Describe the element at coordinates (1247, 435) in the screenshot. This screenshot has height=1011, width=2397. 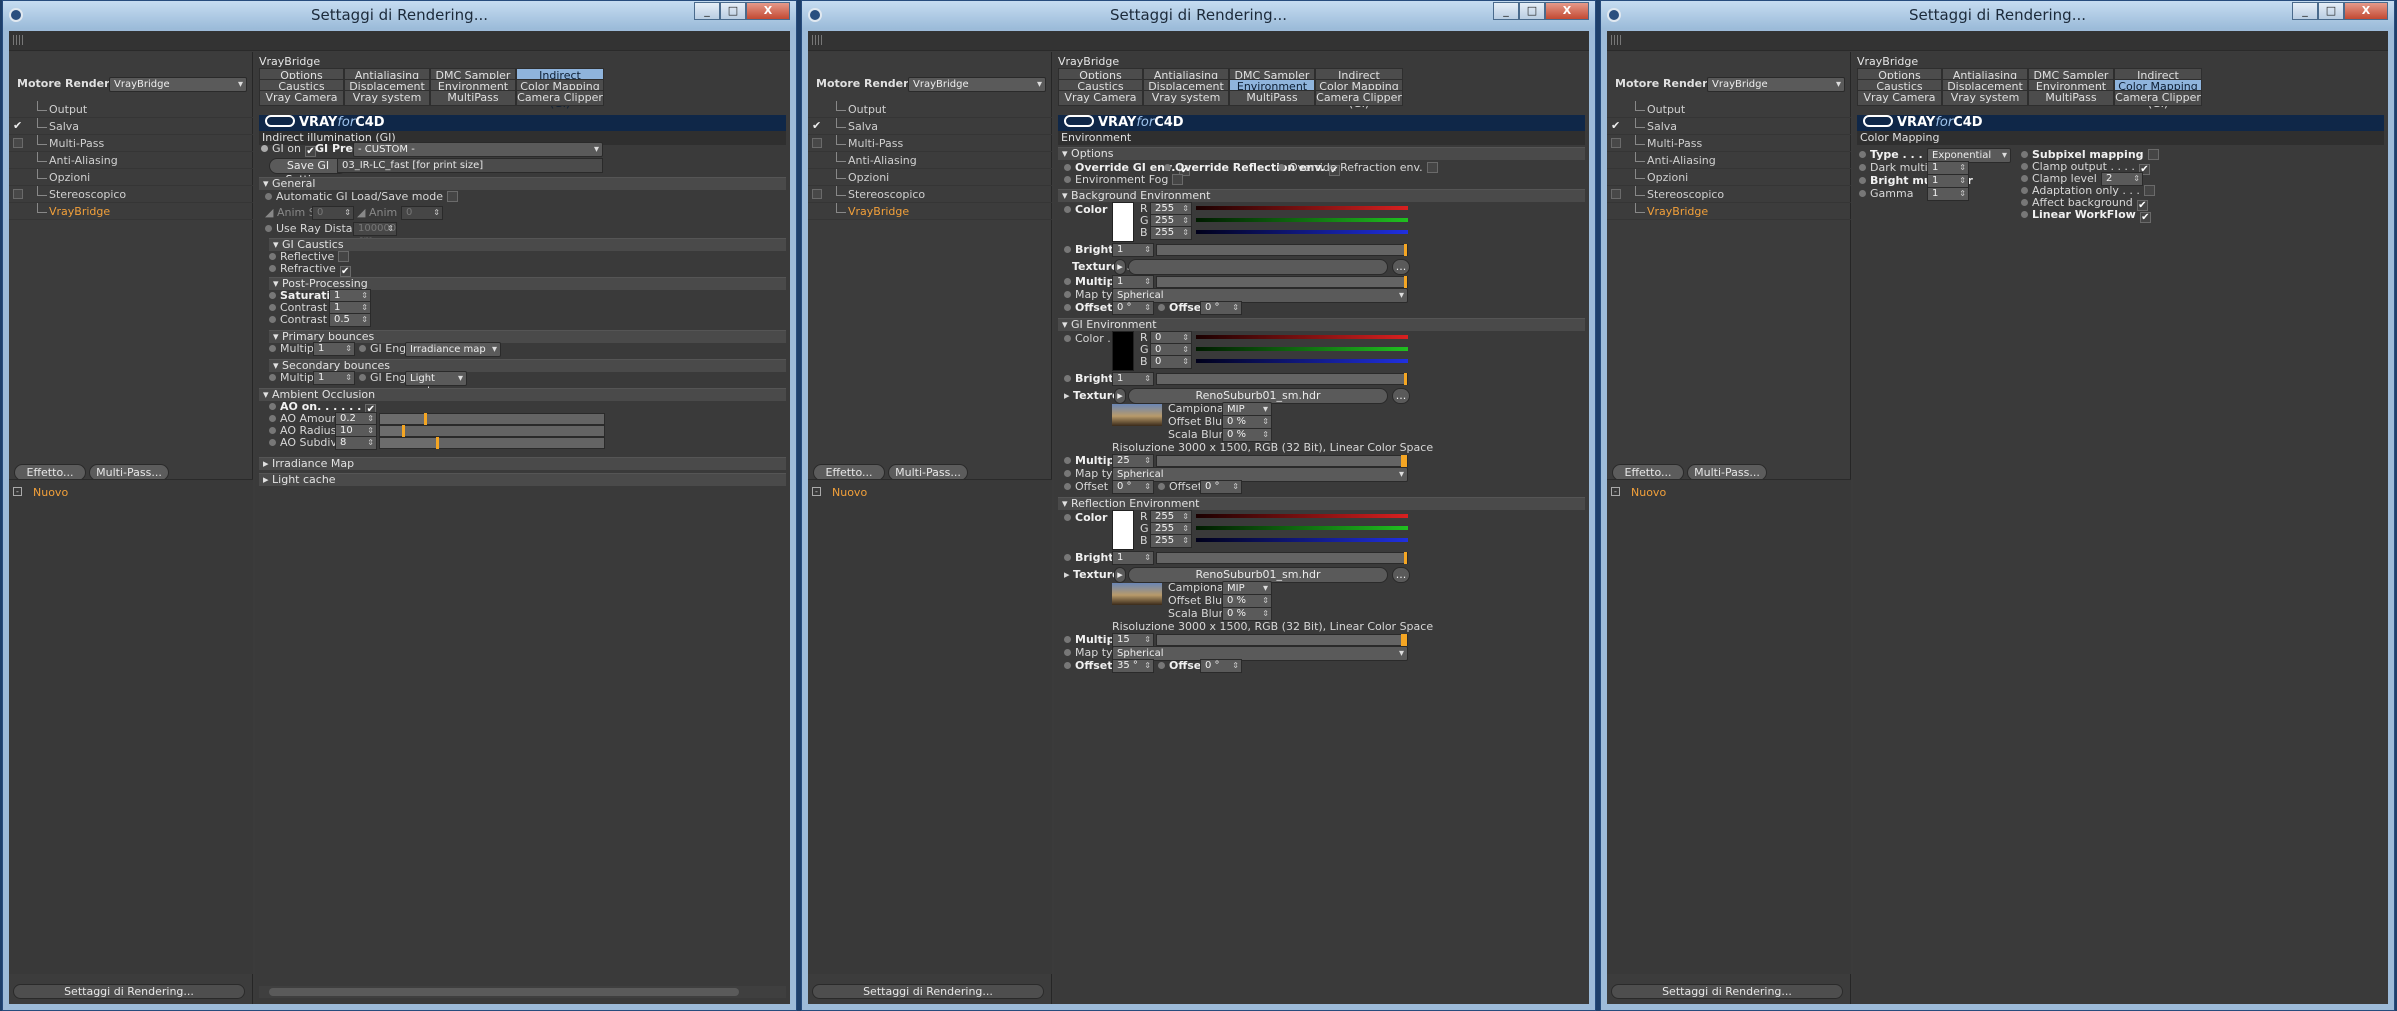
I see `gi-scala-blur-input: 0 %` at that location.